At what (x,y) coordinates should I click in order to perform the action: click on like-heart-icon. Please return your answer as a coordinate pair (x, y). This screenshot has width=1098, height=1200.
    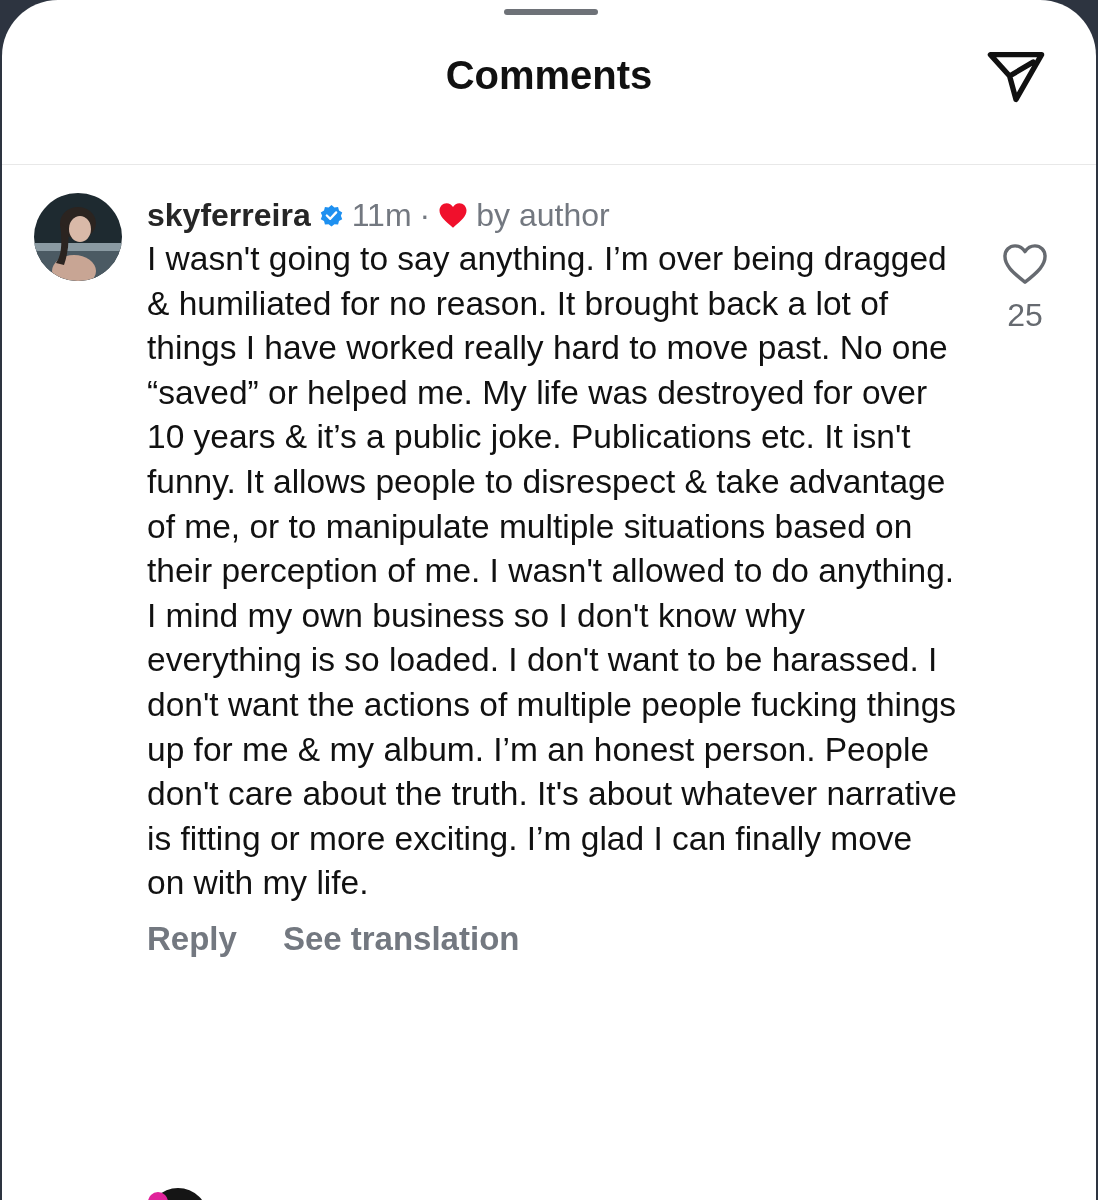
    Looking at the image, I should click on (1025, 264).